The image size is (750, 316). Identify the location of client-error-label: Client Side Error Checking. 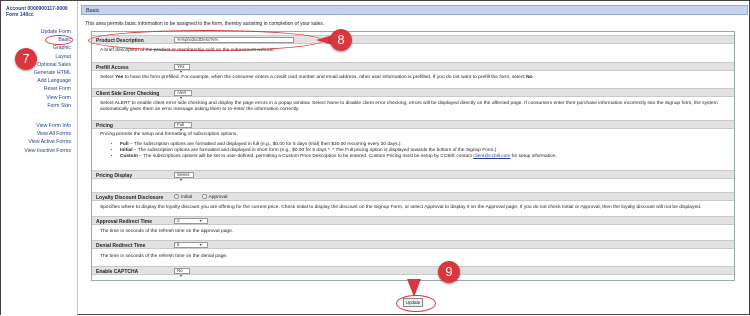
(128, 94).